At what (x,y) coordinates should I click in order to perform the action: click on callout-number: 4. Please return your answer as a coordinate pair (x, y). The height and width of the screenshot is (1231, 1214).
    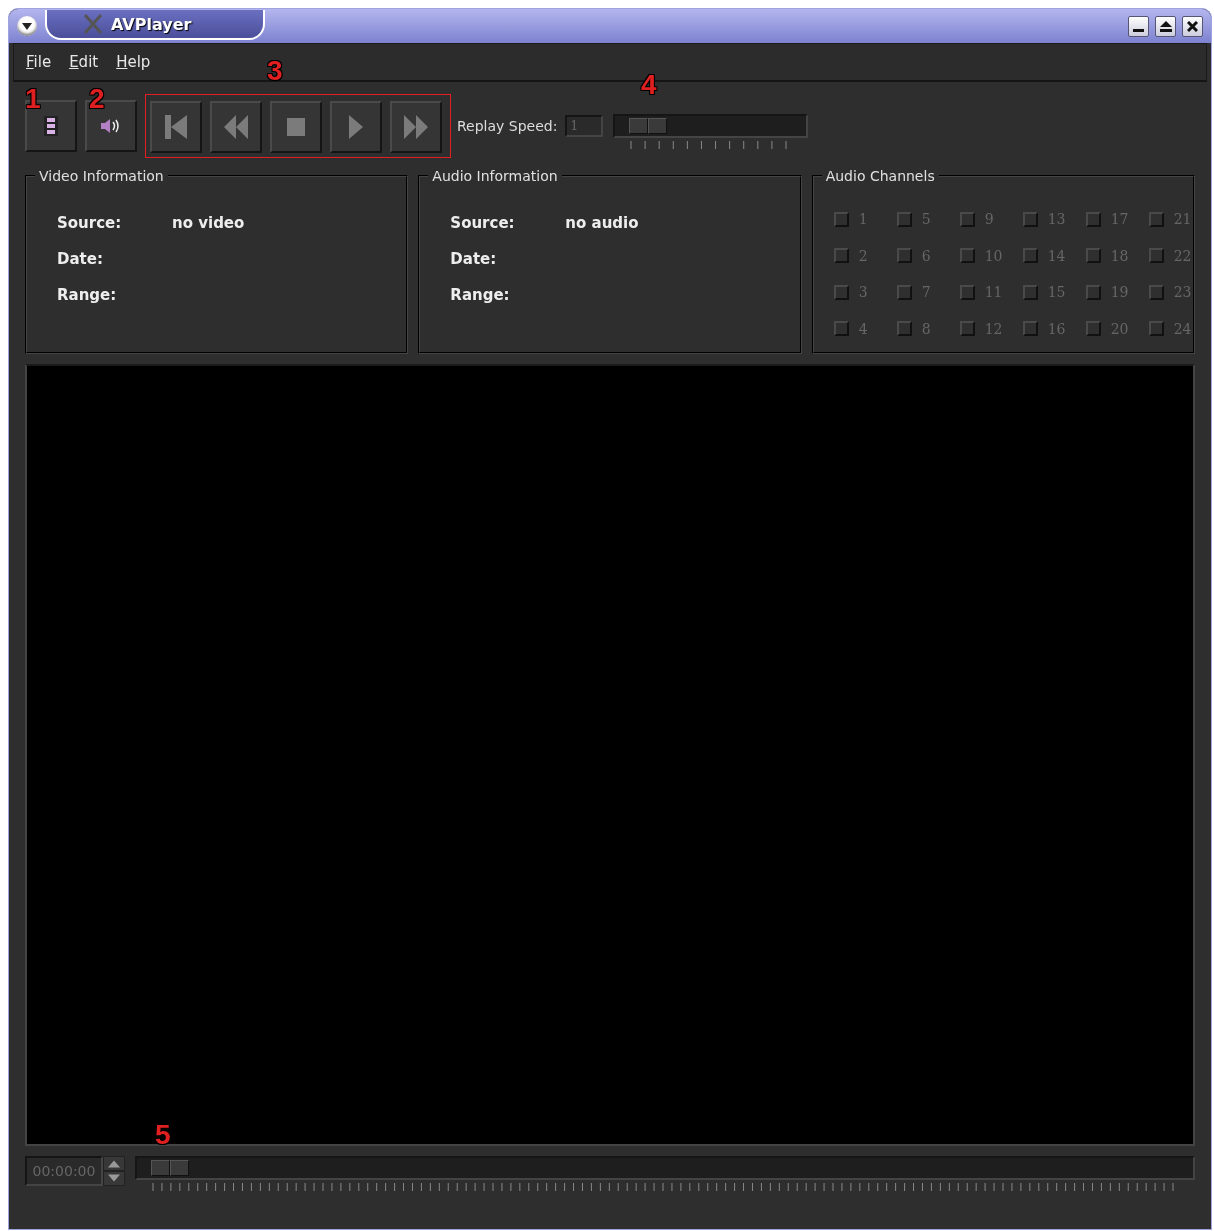
    Looking at the image, I should click on (649, 85).